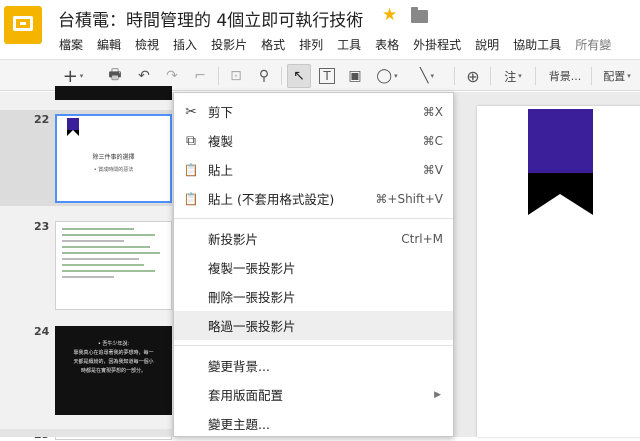 The image size is (640, 441). I want to click on menu-item-shortcut: ⌘V, so click(432, 169).